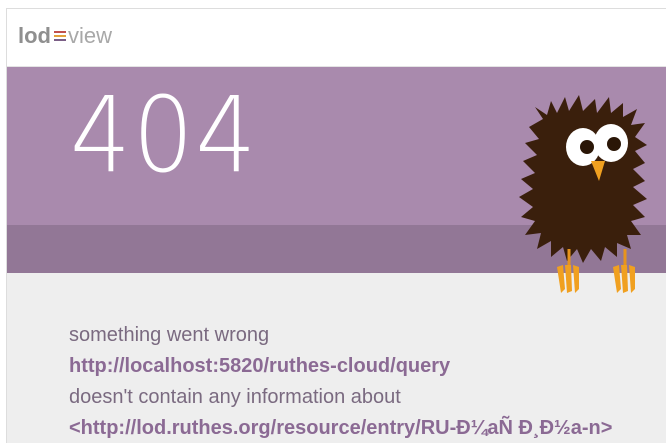 This screenshot has width=666, height=443. I want to click on owl-body, so click(583, 179).